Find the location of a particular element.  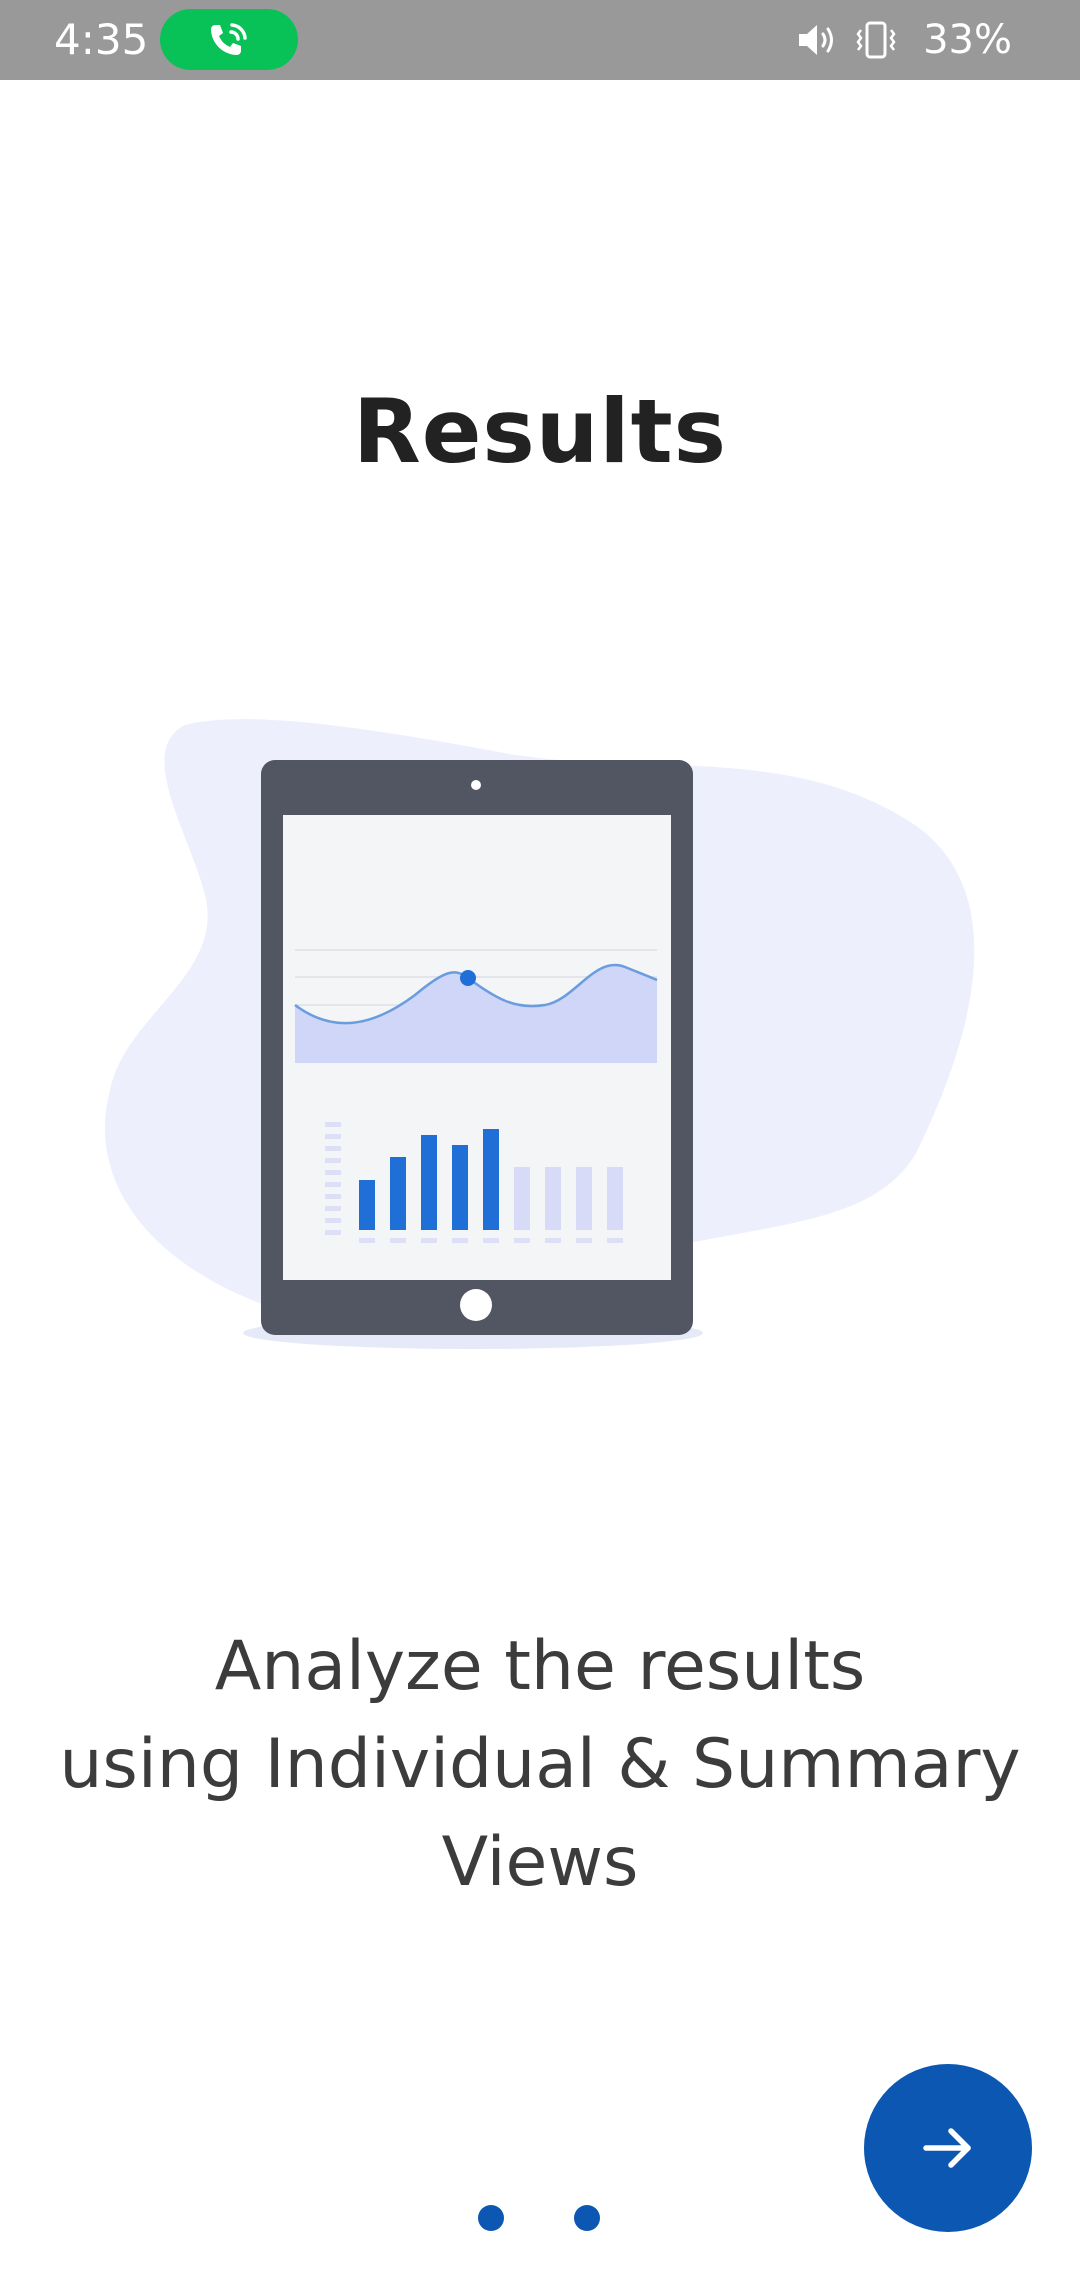

description-line: using Individual & Summary is located at coordinates (540, 1764).